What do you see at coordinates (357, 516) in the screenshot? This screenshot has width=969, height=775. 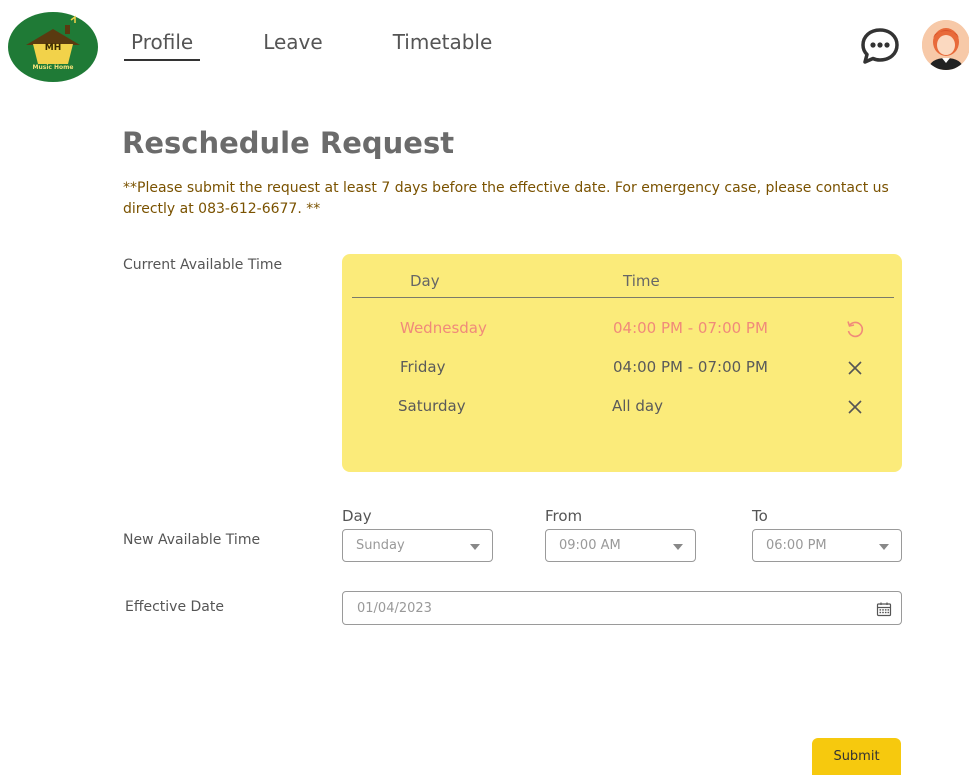 I see `day-label: Day` at bounding box center [357, 516].